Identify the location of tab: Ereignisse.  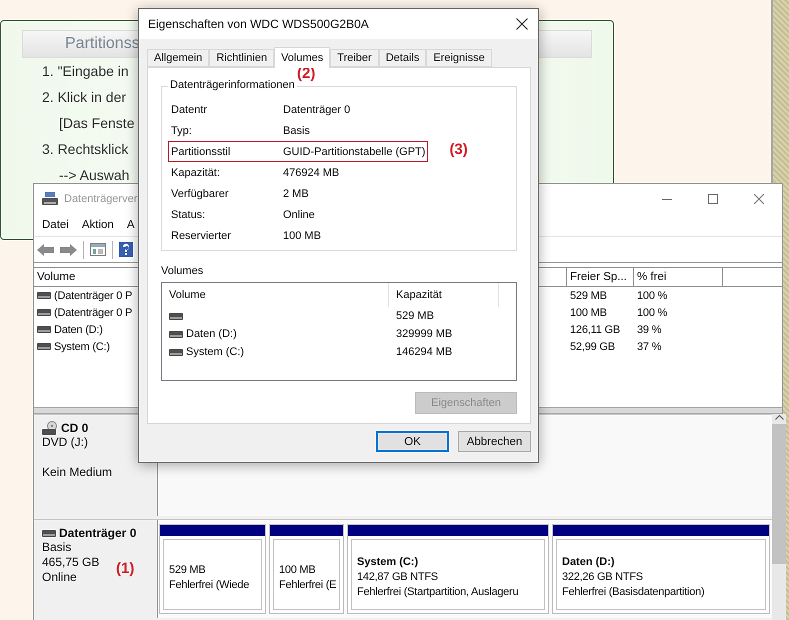
(459, 58).